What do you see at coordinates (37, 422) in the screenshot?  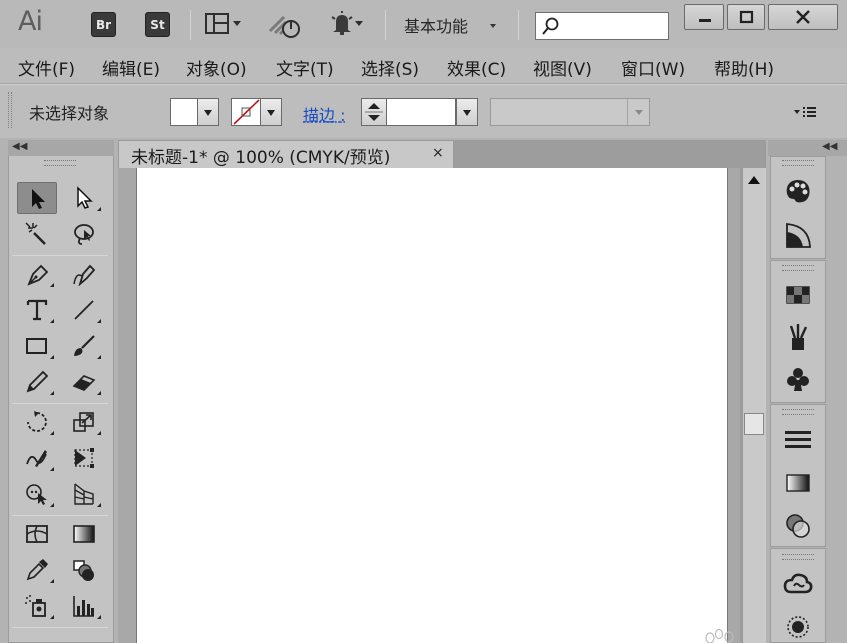 I see `rotate-tool` at bounding box center [37, 422].